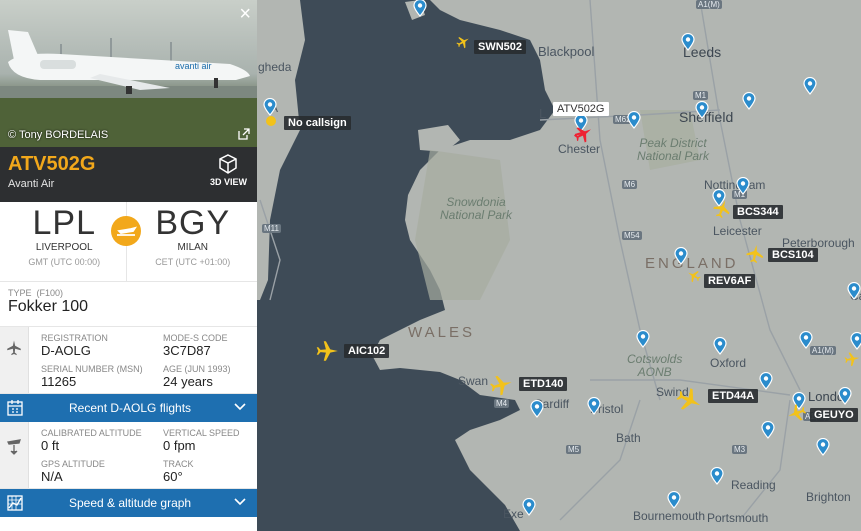  I want to click on callsign-bcs104: BCS104, so click(793, 255).